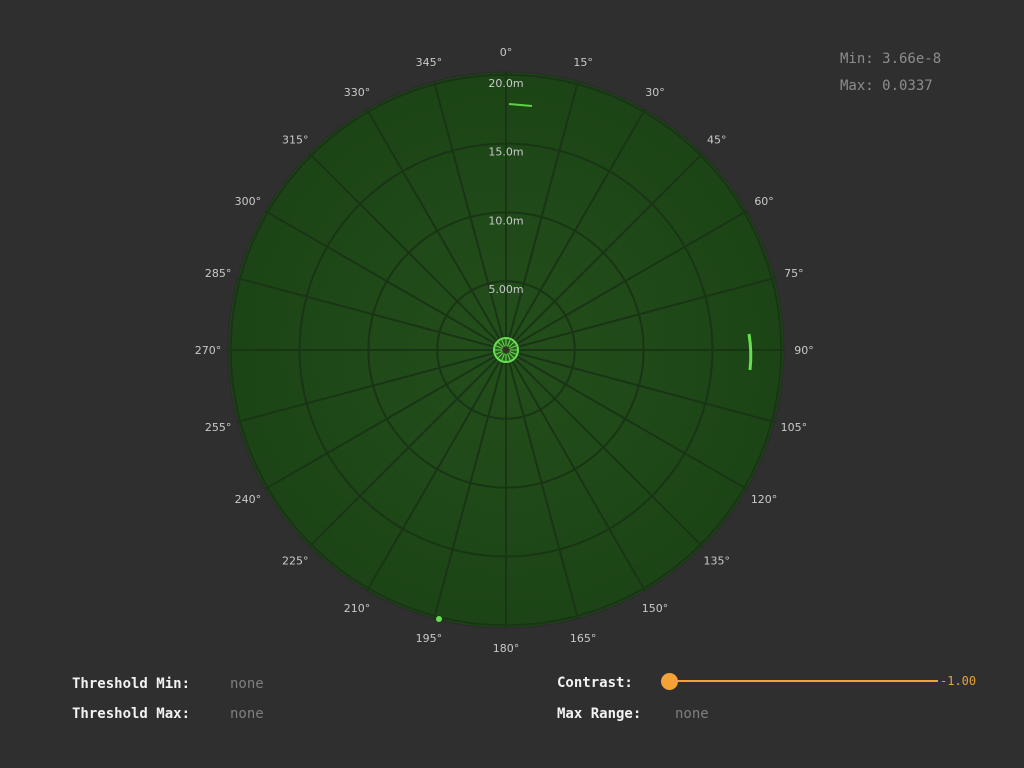 This screenshot has width=1024, height=768. I want to click on angle-label: 15°, so click(583, 62).